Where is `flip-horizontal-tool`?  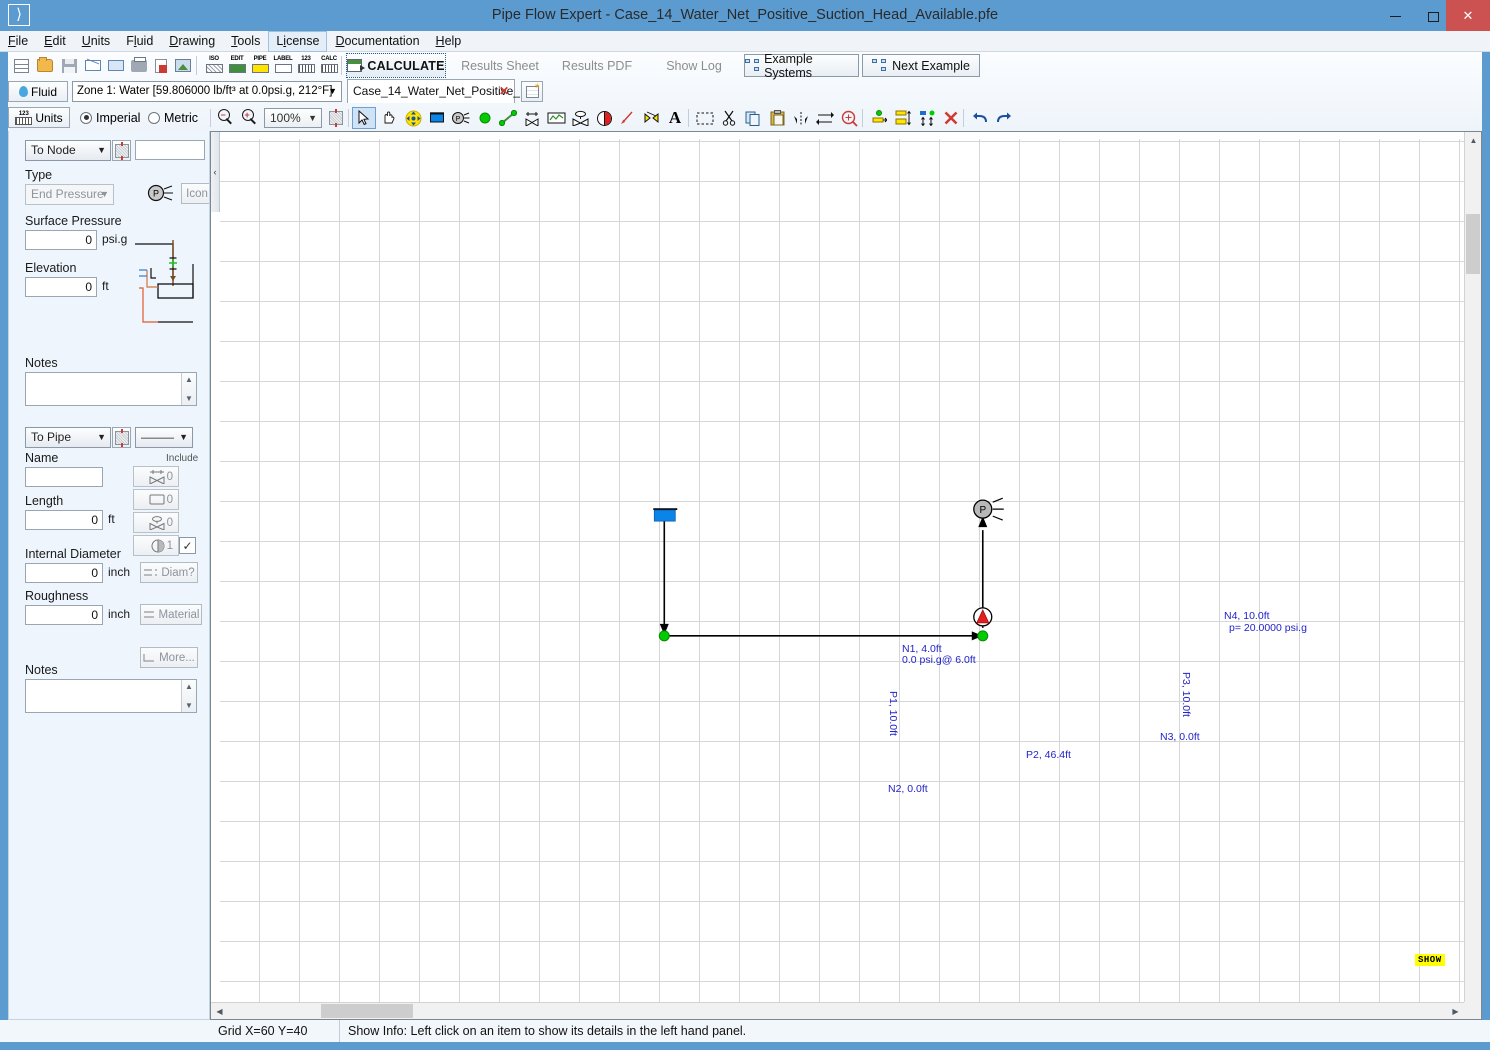
flip-horizontal-tool is located at coordinates (825, 118).